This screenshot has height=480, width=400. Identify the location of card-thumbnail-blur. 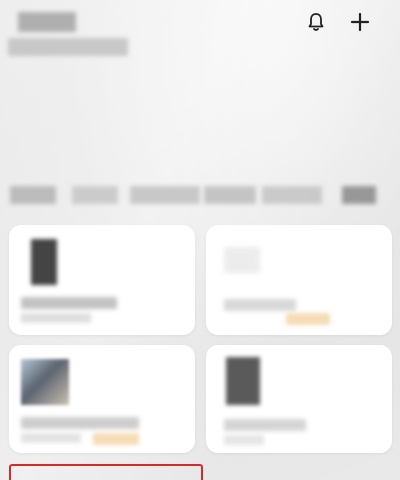
(242, 260).